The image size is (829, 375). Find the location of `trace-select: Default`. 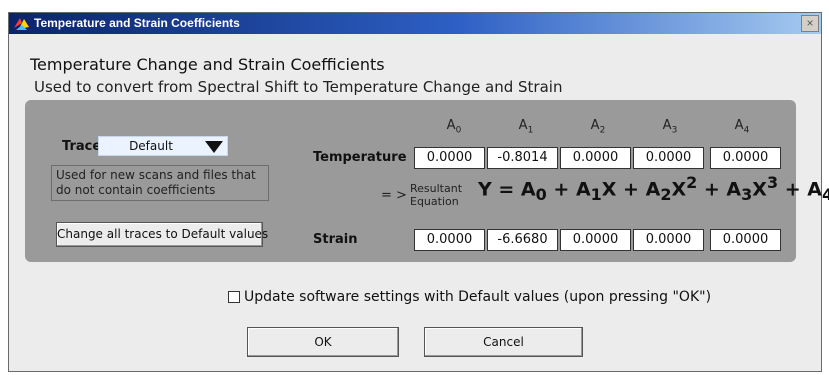

trace-select: Default is located at coordinates (163, 146).